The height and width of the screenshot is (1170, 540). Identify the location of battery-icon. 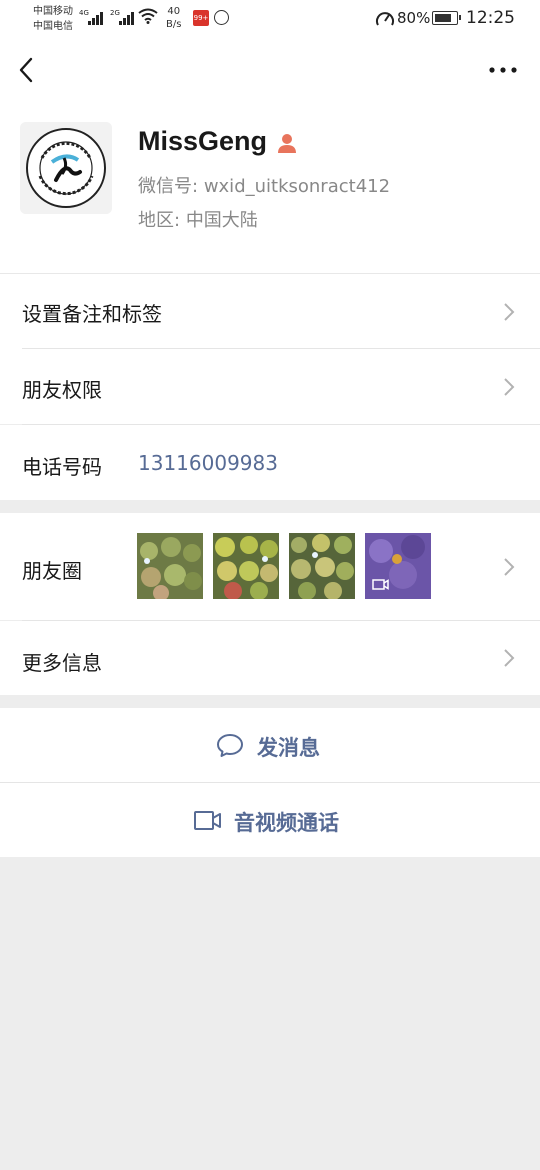
(446, 18).